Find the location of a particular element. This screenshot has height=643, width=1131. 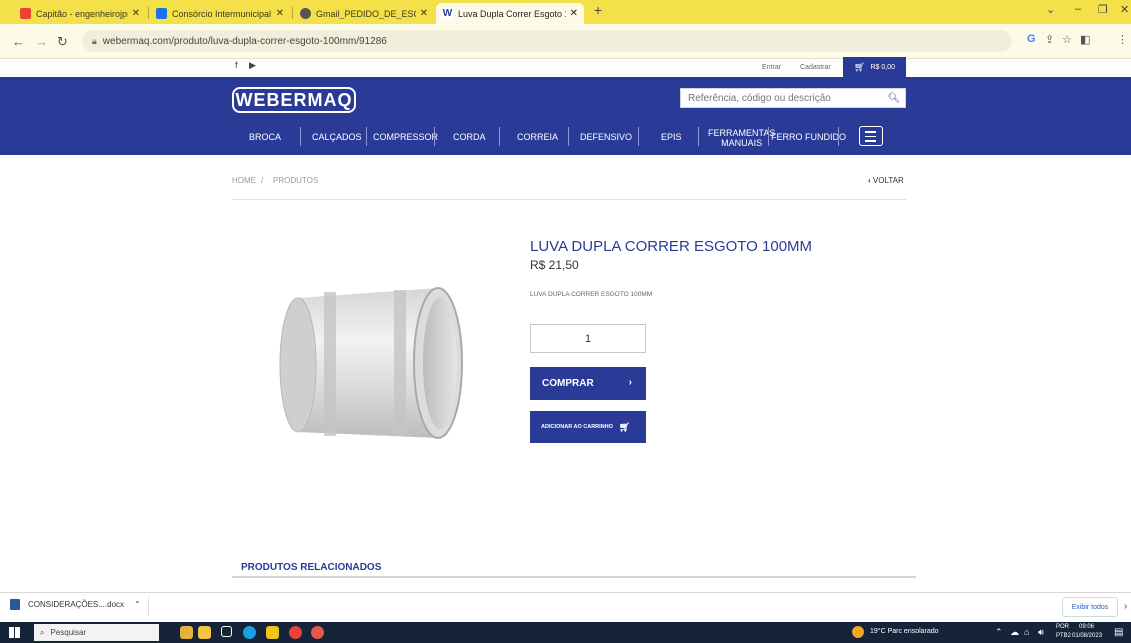

quantity-input: 1 is located at coordinates (588, 338).